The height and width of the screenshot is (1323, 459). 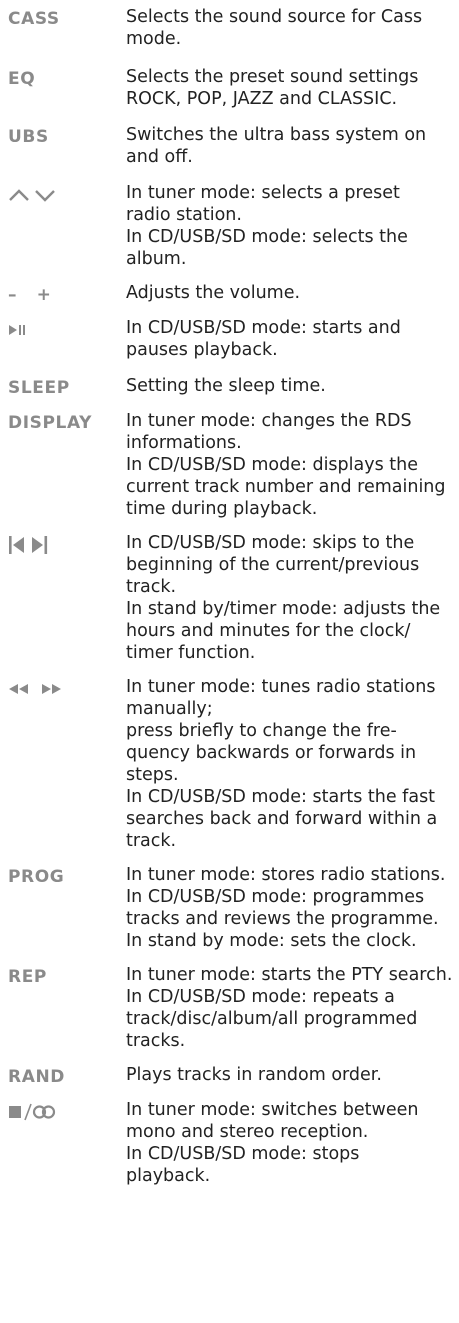 I want to click on description-line: mono and stereo reception., so click(x=247, y=1132).